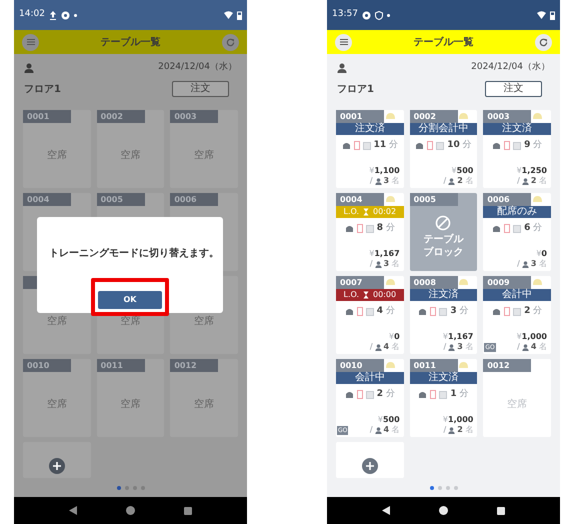 This screenshot has height=524, width=563. Describe the element at coordinates (434, 282) in the screenshot. I see `table-number: 0008` at that location.